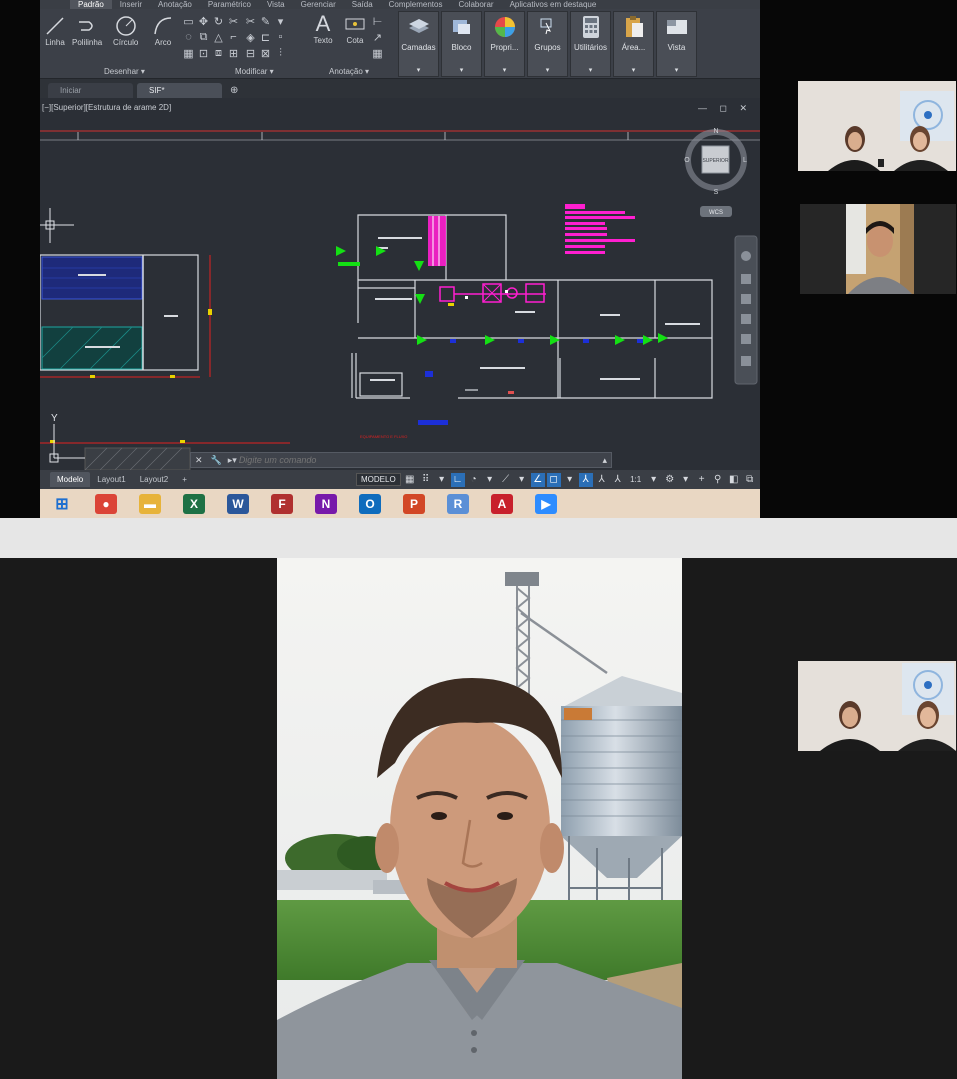 This screenshot has width=957, height=1079. Describe the element at coordinates (175, 4) in the screenshot. I see `ribbon-tab-anotacao: Anotação` at that location.